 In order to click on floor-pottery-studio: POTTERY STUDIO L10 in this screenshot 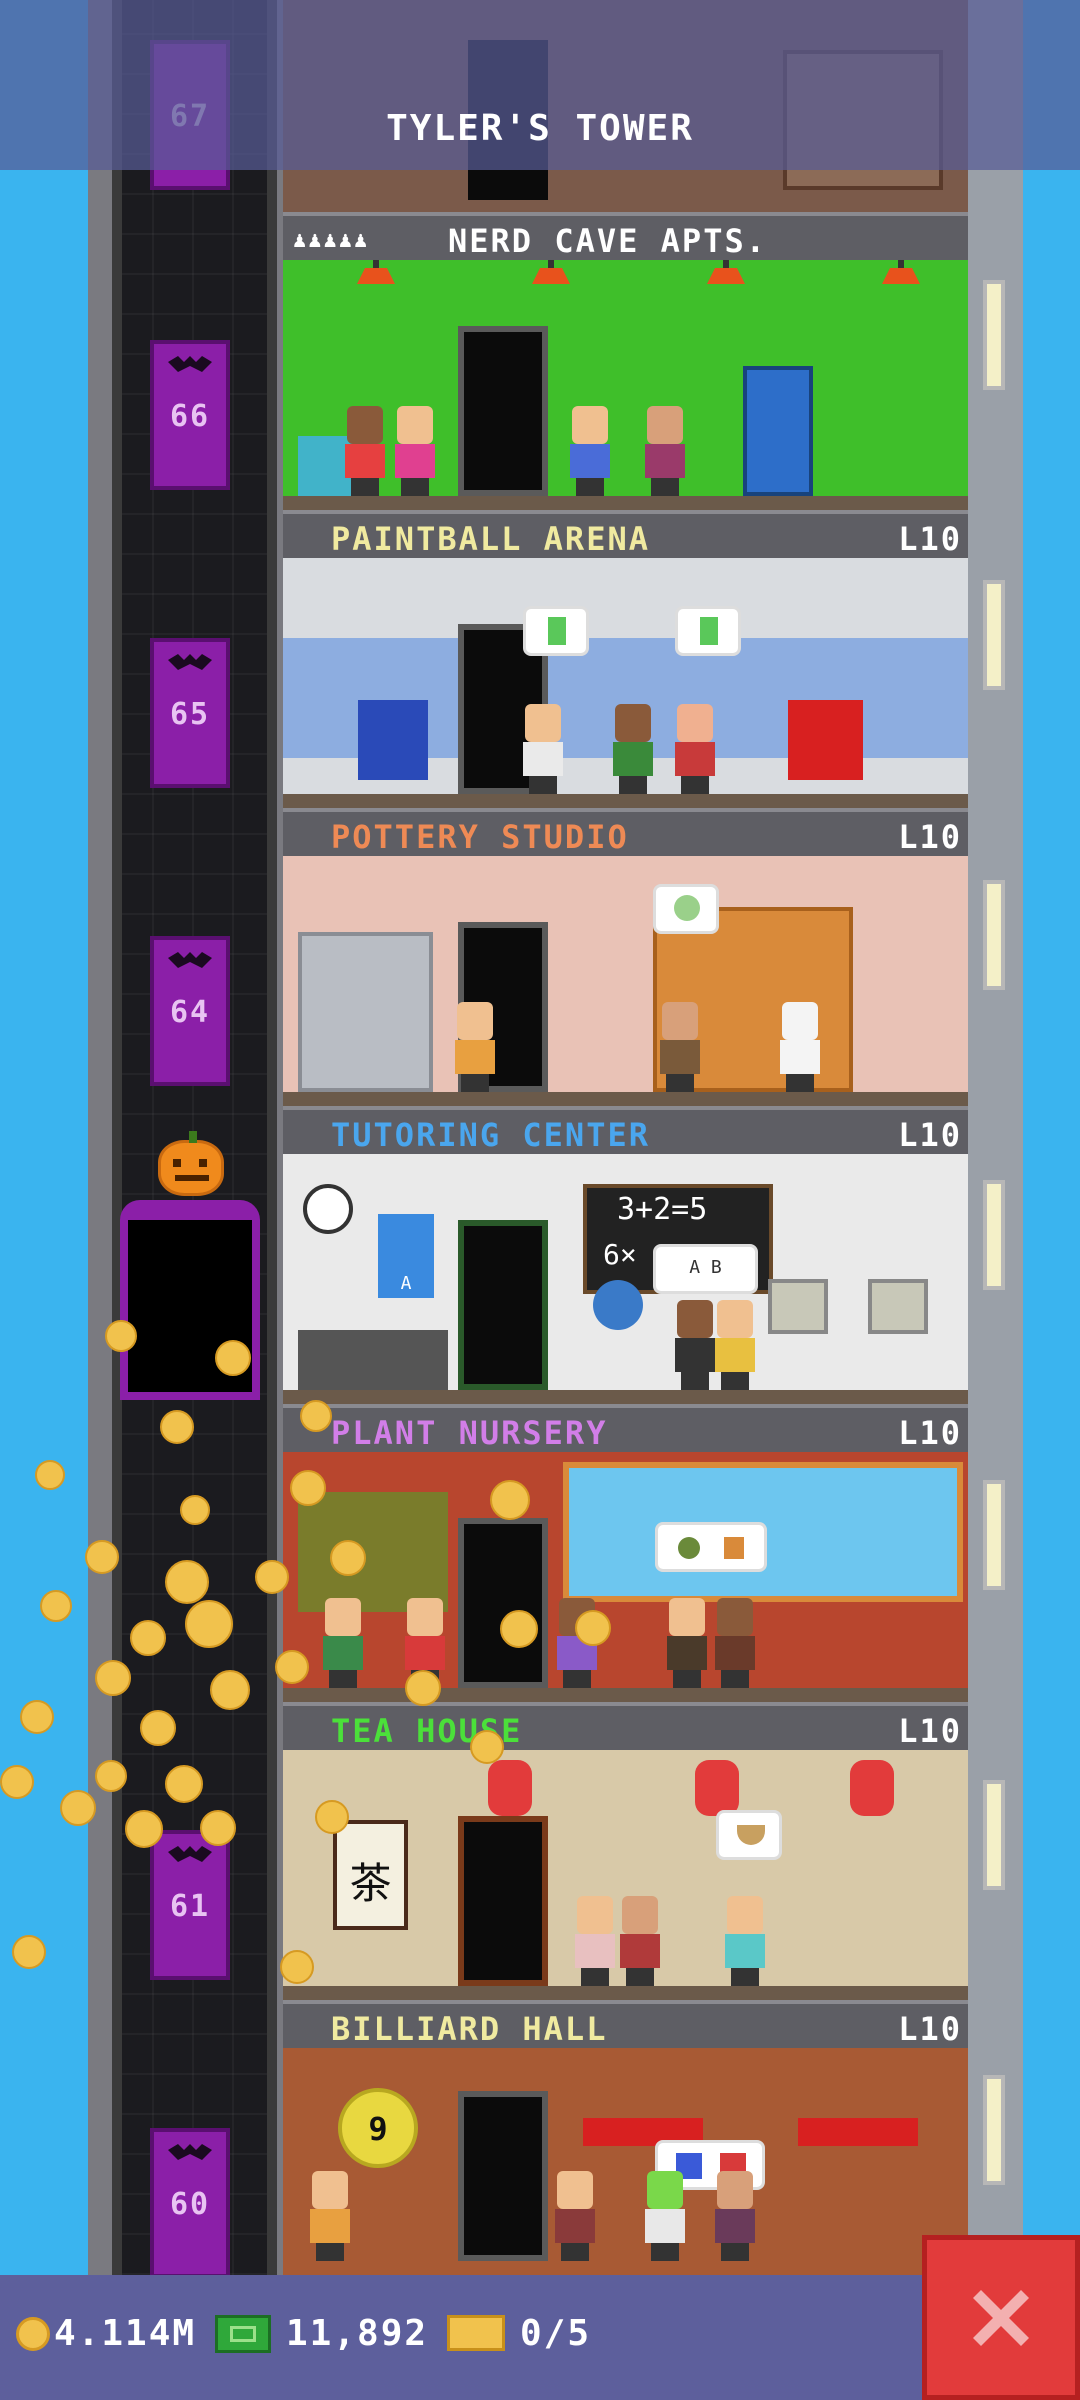, I will do `click(625, 957)`.